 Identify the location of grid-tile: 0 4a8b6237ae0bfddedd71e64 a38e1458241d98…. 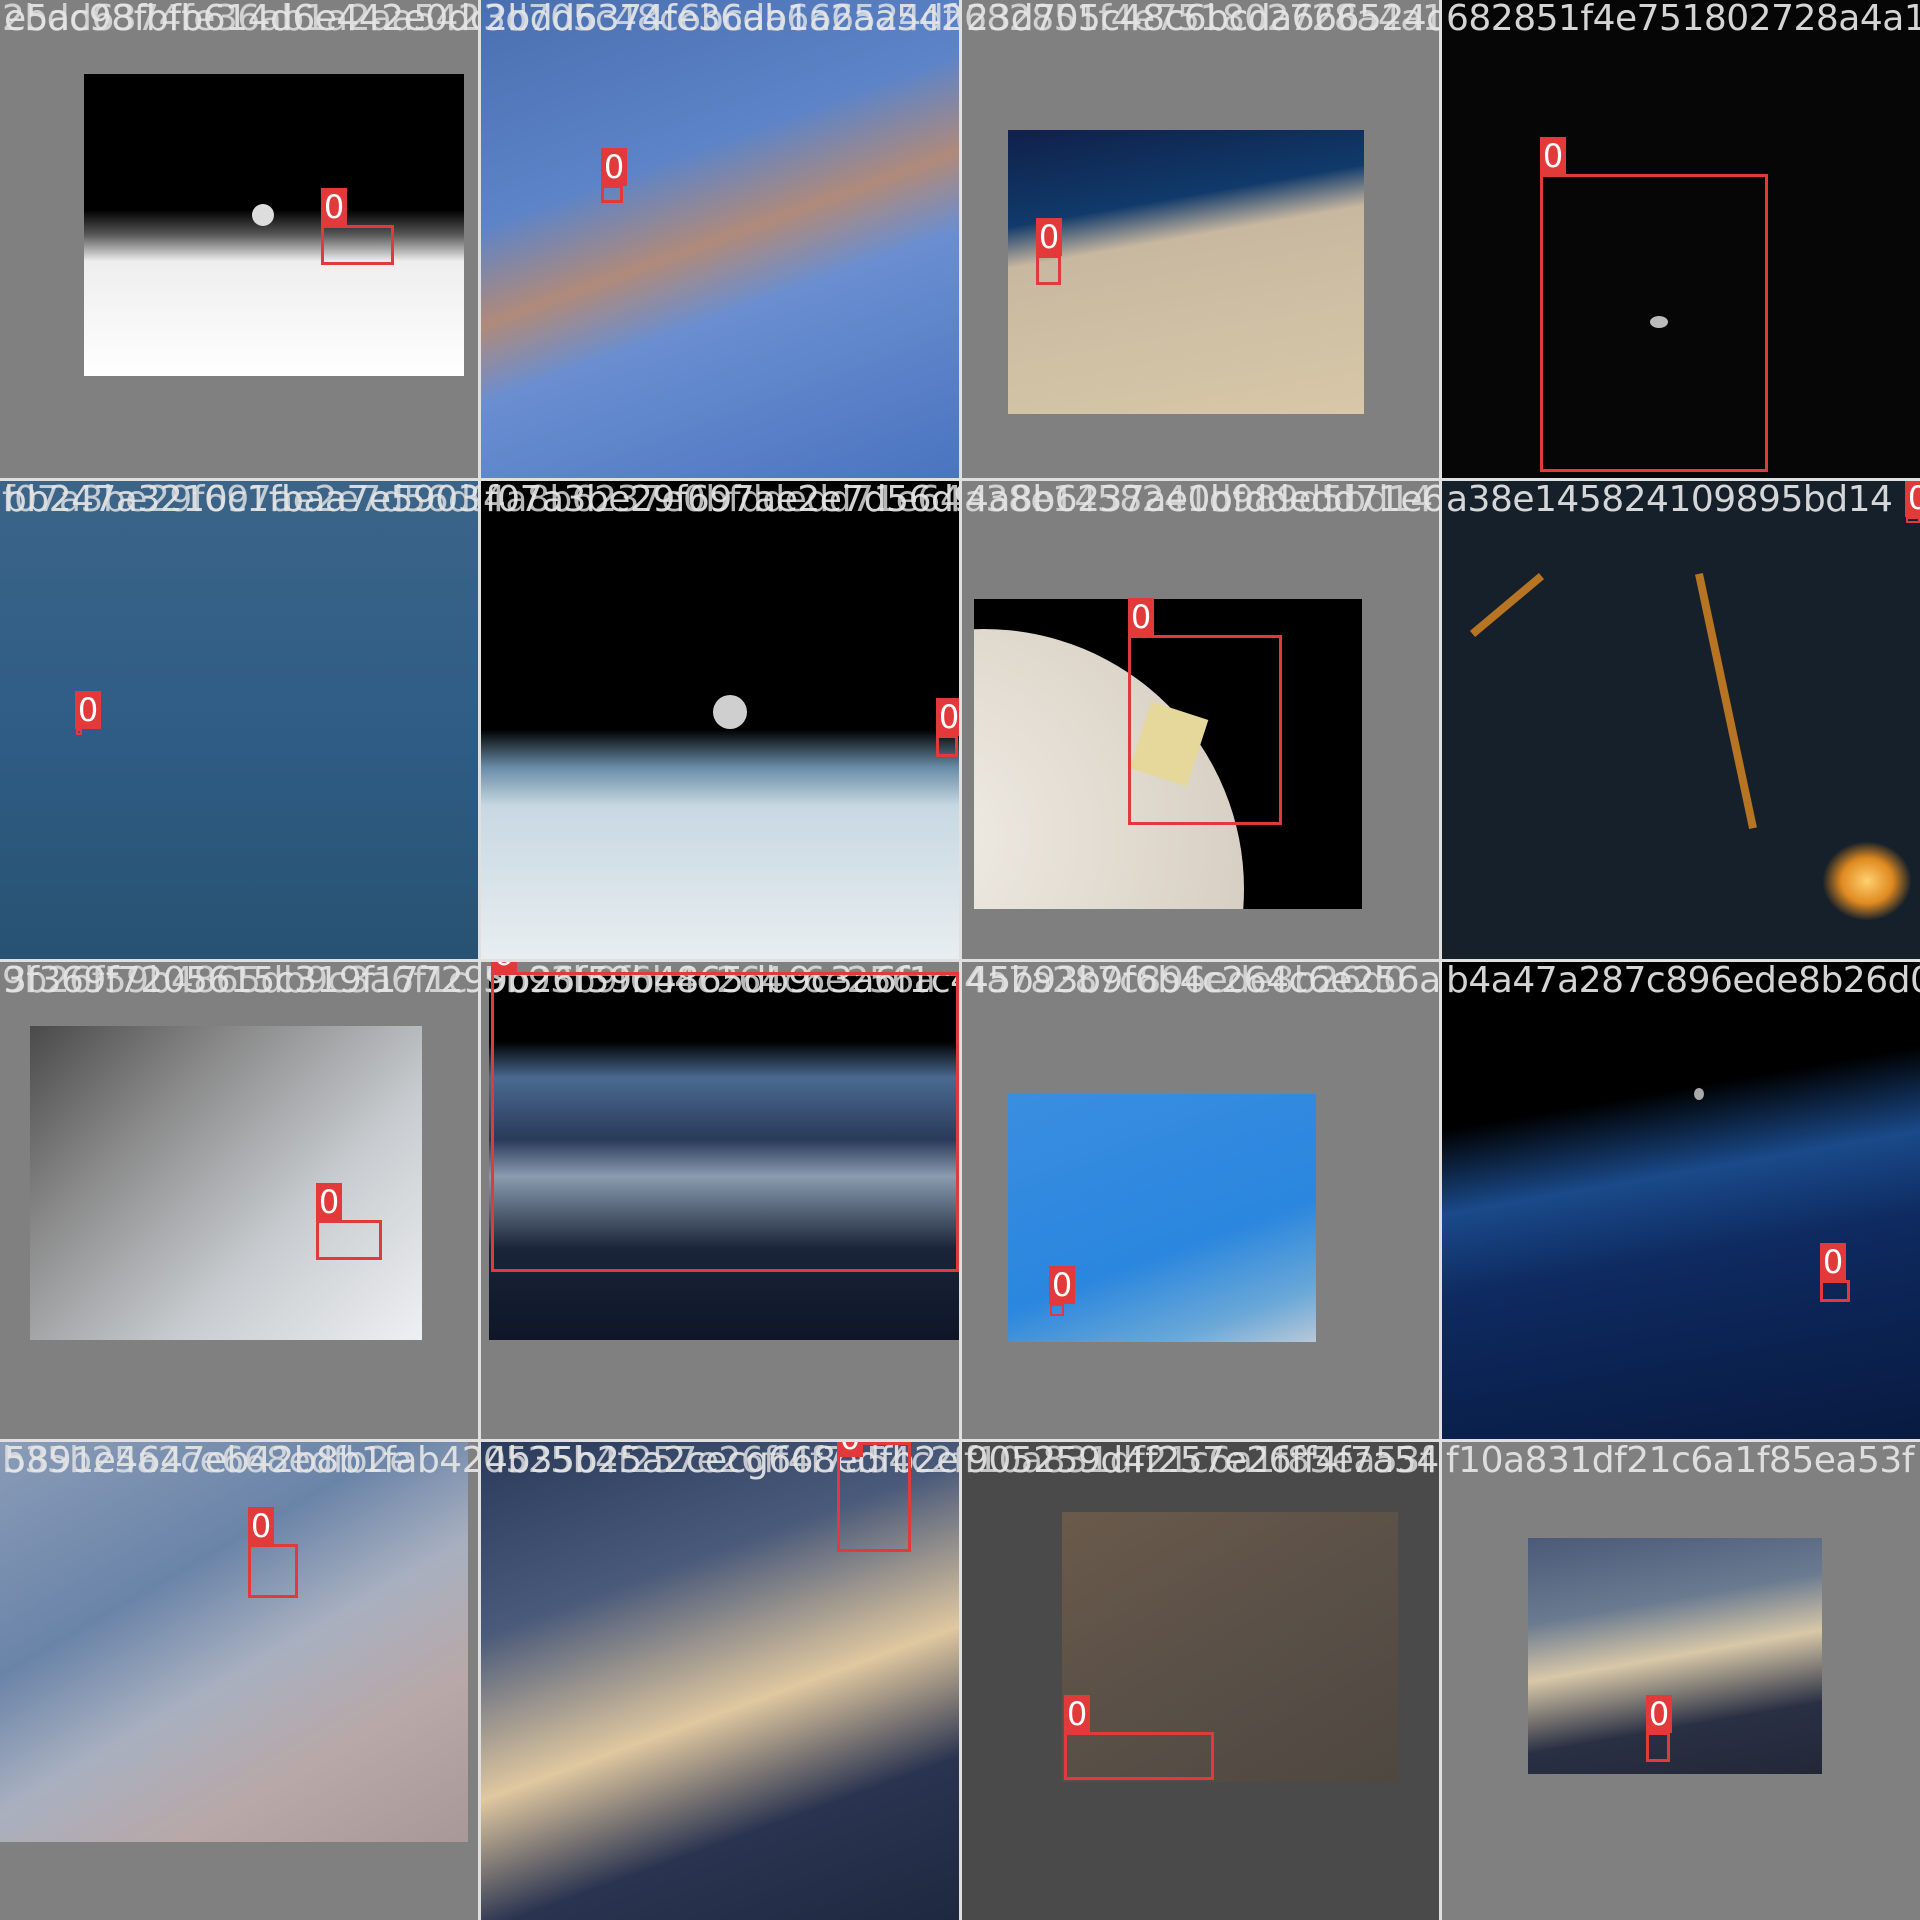
(1201, 720).